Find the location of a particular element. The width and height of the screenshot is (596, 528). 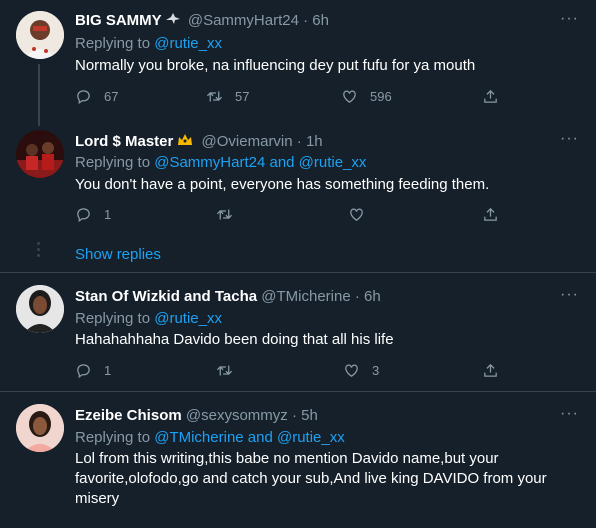

like-count: 596 is located at coordinates (381, 96).